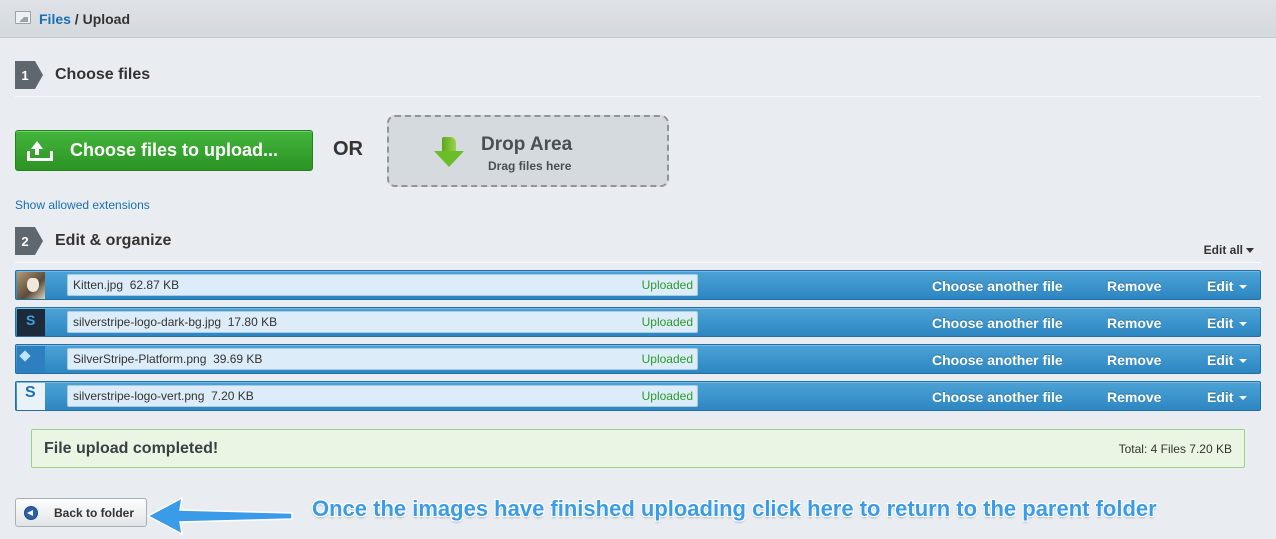 This screenshot has width=1276, height=539. What do you see at coordinates (94, 512) in the screenshot?
I see `back-to-folder-label: Back to folder` at bounding box center [94, 512].